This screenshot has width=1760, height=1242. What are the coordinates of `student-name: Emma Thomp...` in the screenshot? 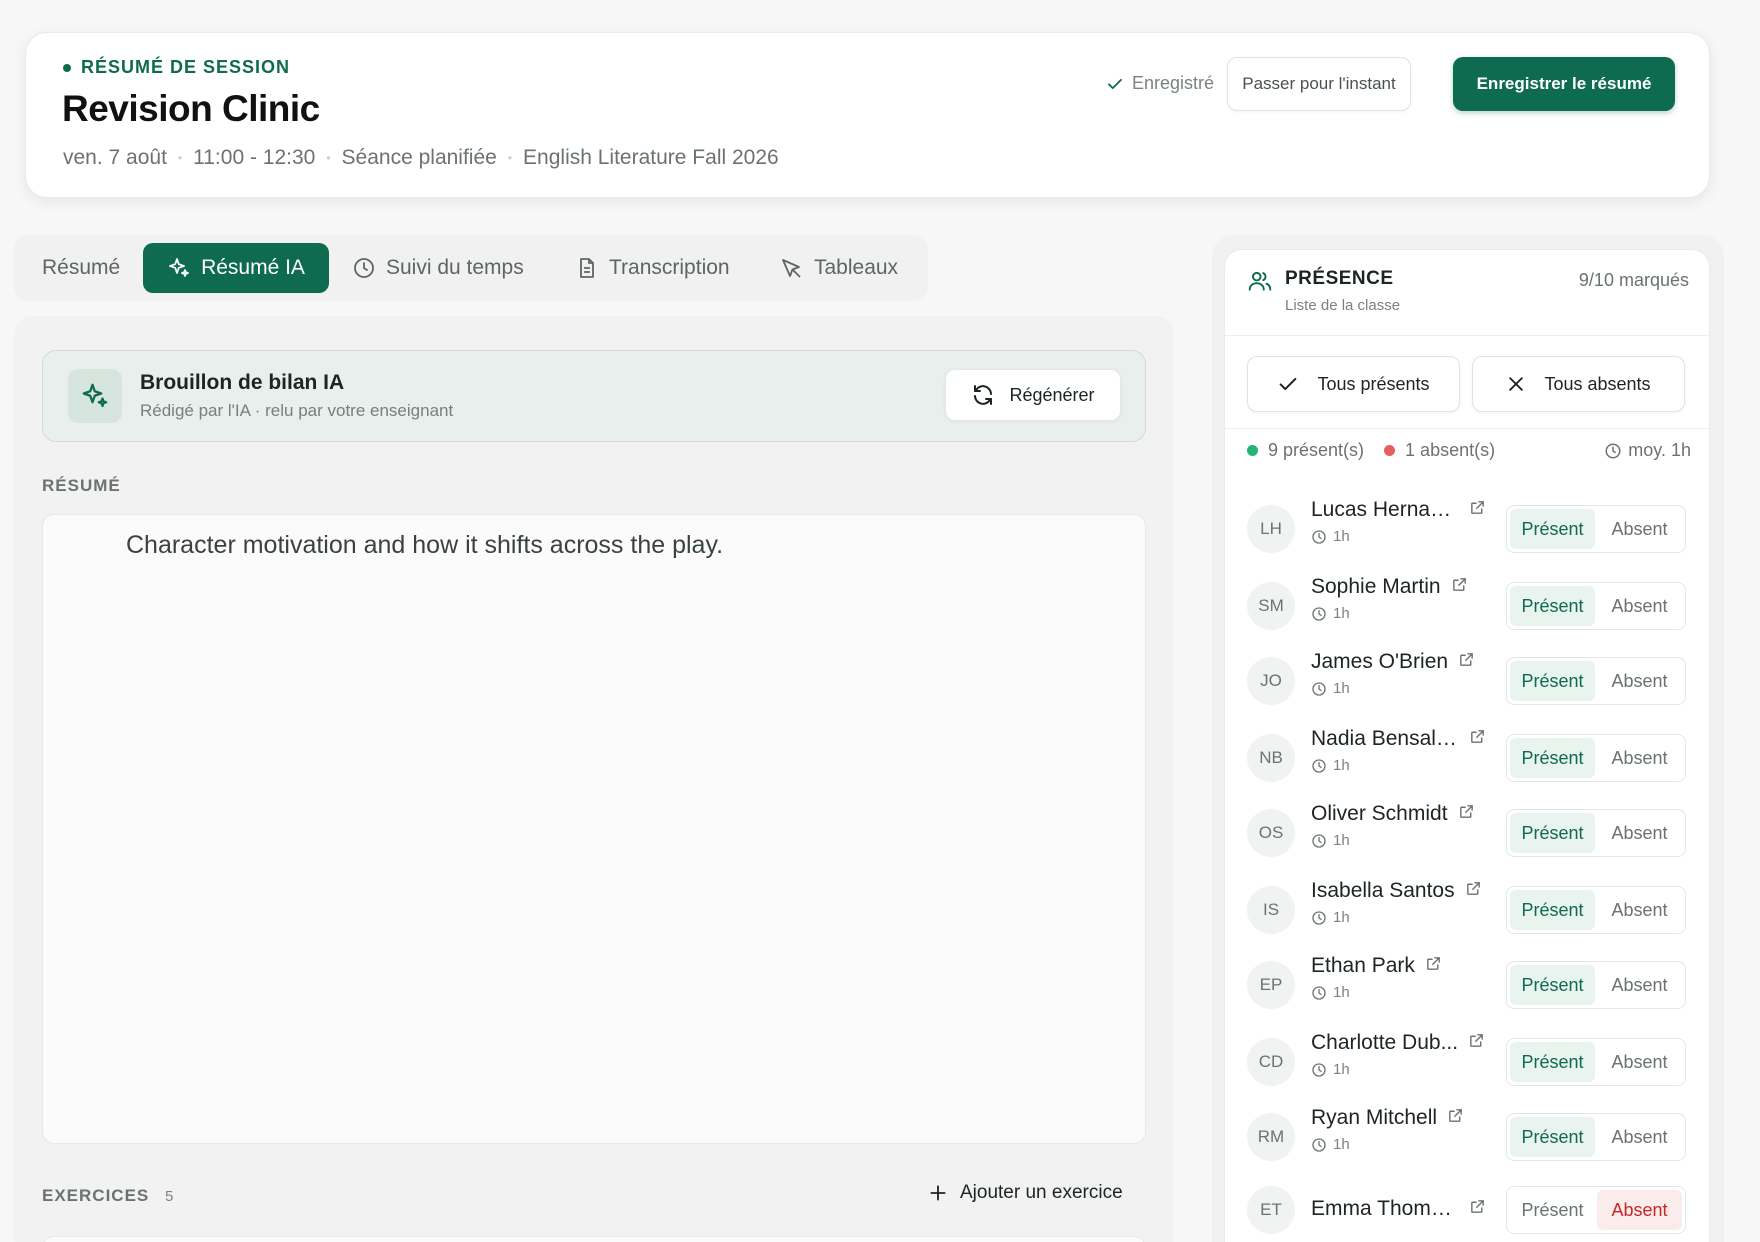 It's located at (1398, 1209).